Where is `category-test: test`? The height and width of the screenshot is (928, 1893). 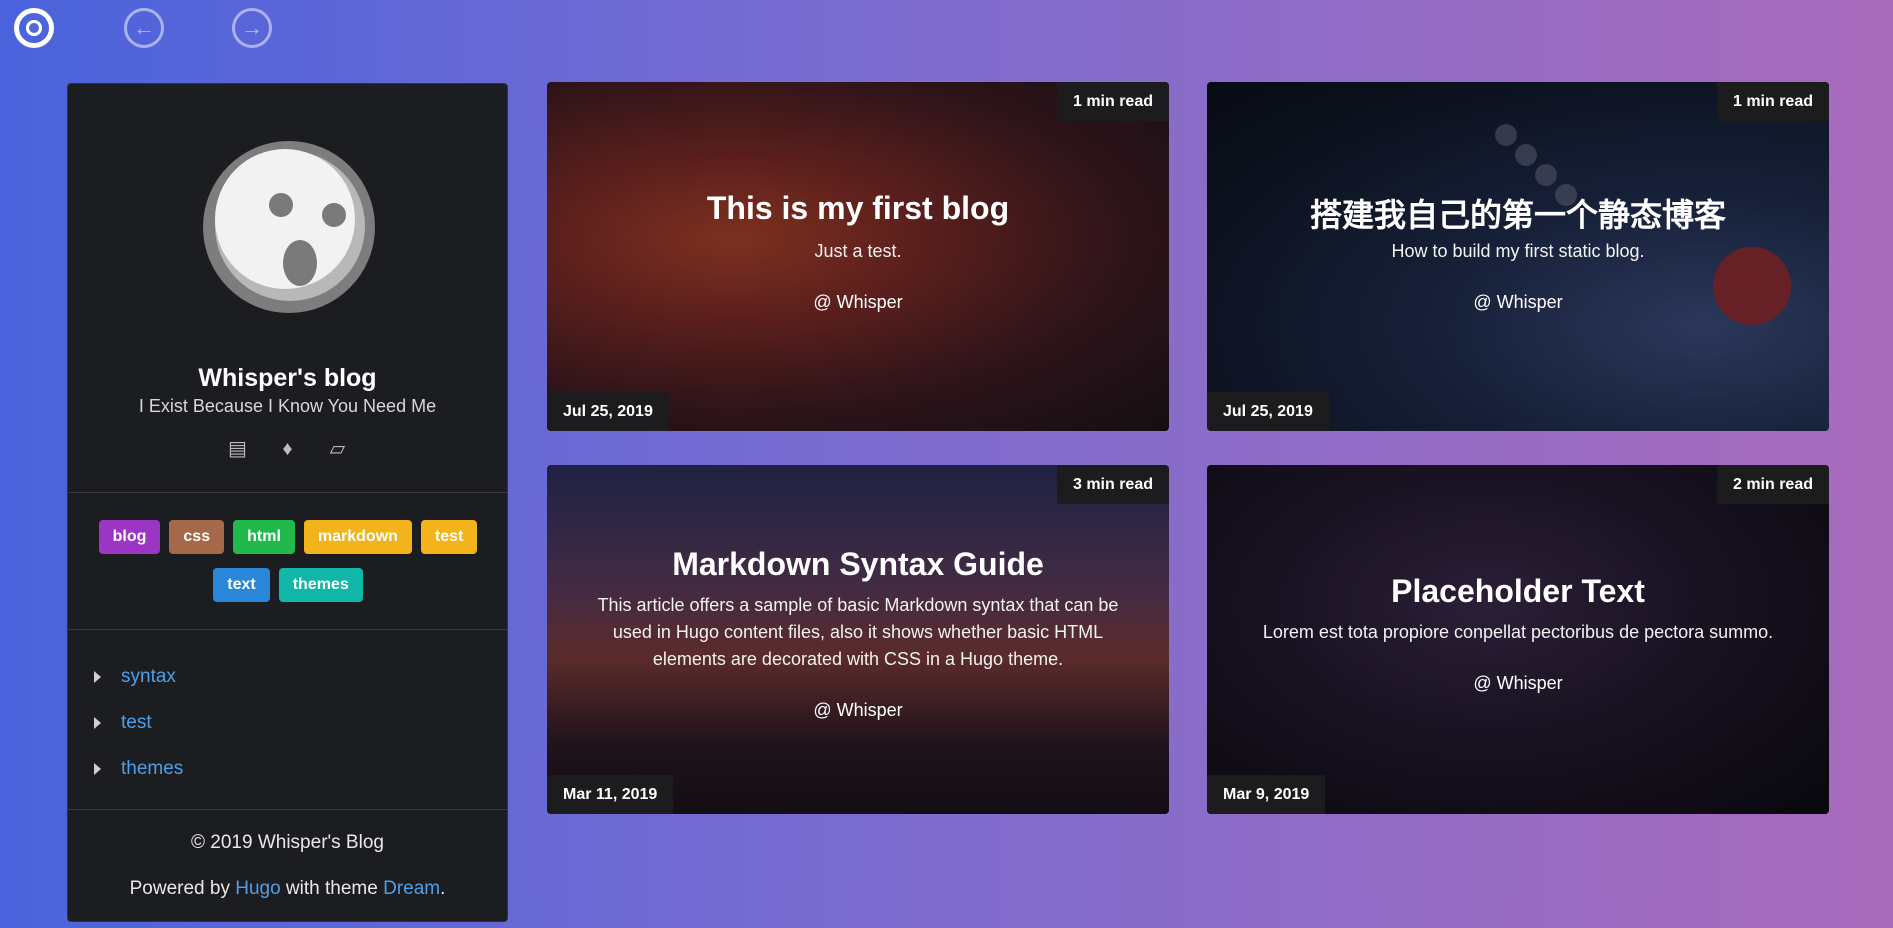
category-test: test is located at coordinates (138, 723).